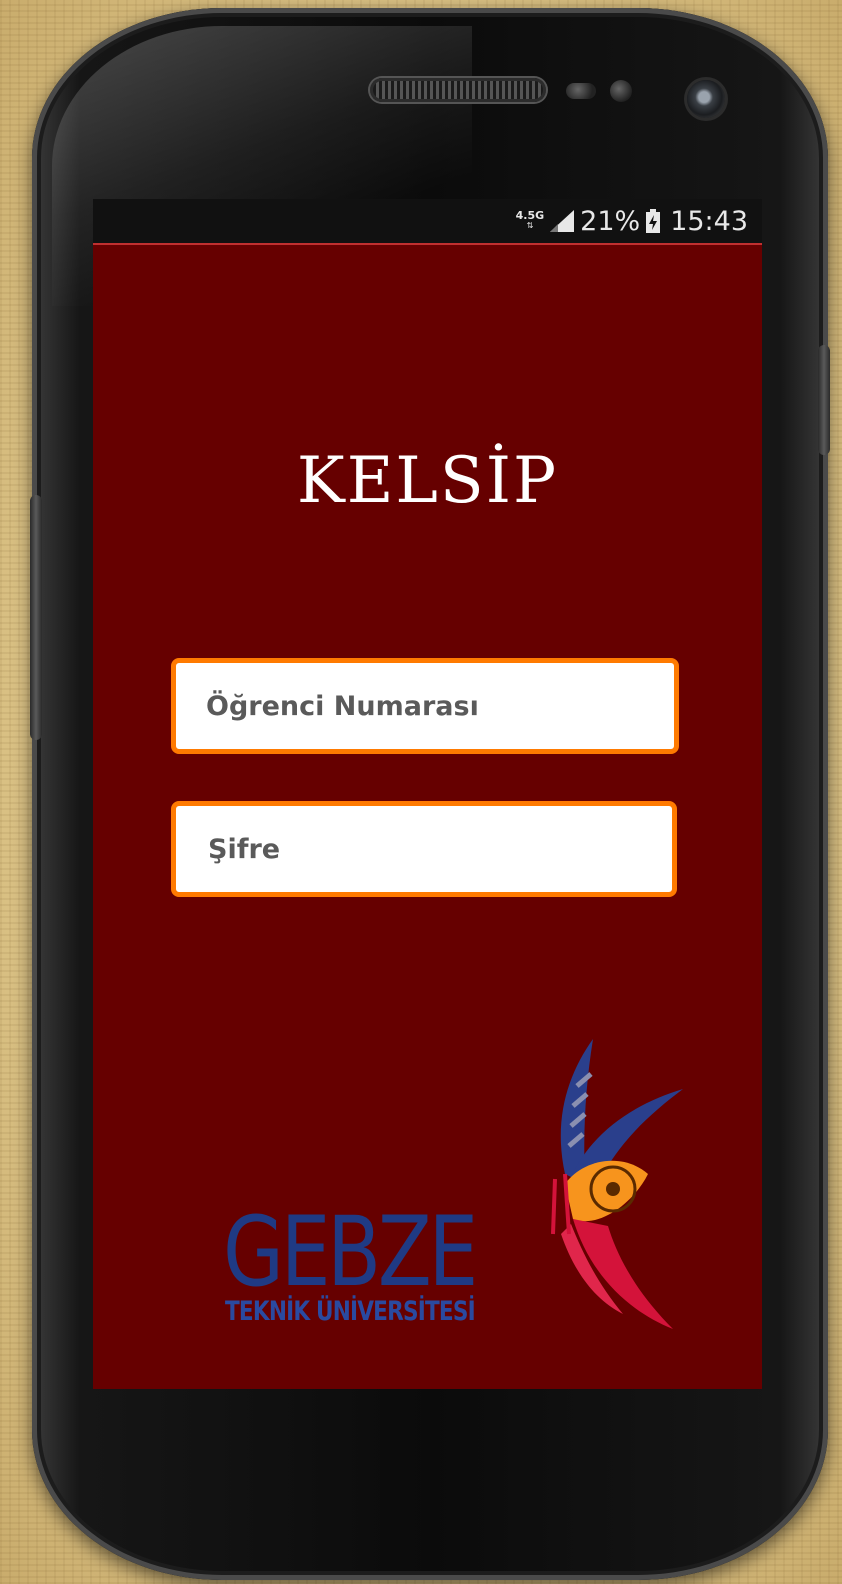  I want to click on earpiece-speaker, so click(458, 90).